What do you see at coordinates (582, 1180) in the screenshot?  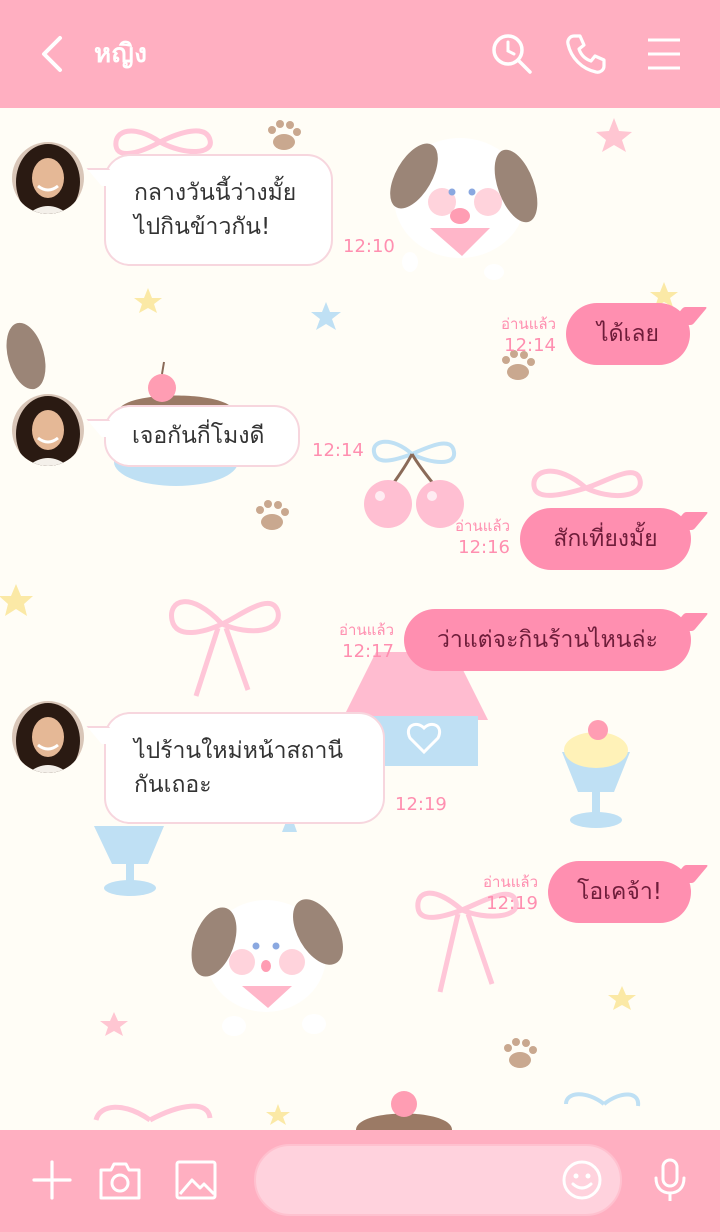 I see `emoji-icon` at bounding box center [582, 1180].